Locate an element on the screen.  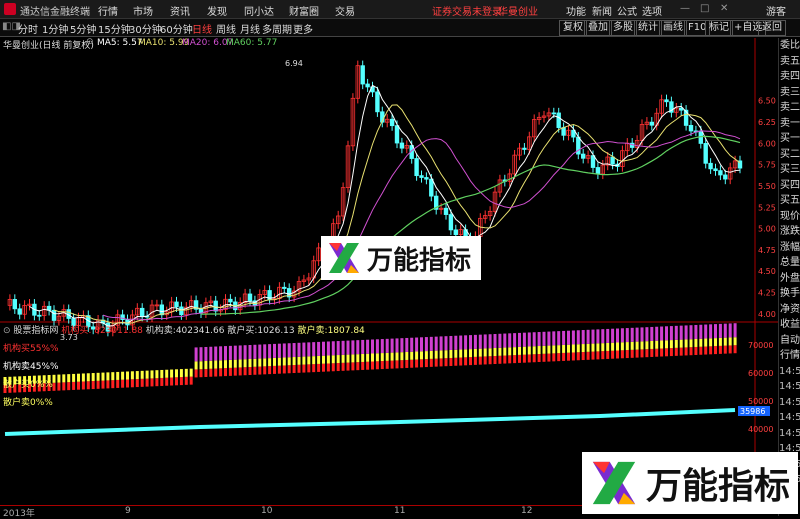
back-button: 返回 is located at coordinates (772, 28).